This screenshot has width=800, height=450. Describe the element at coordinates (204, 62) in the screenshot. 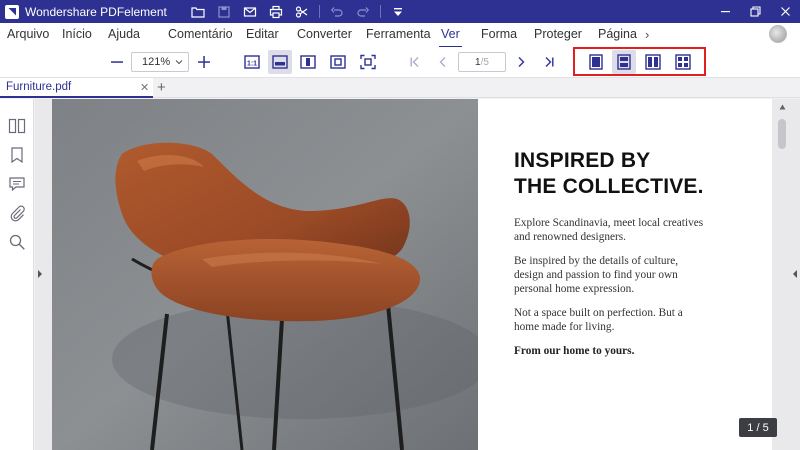

I see `zoom-in-button` at that location.